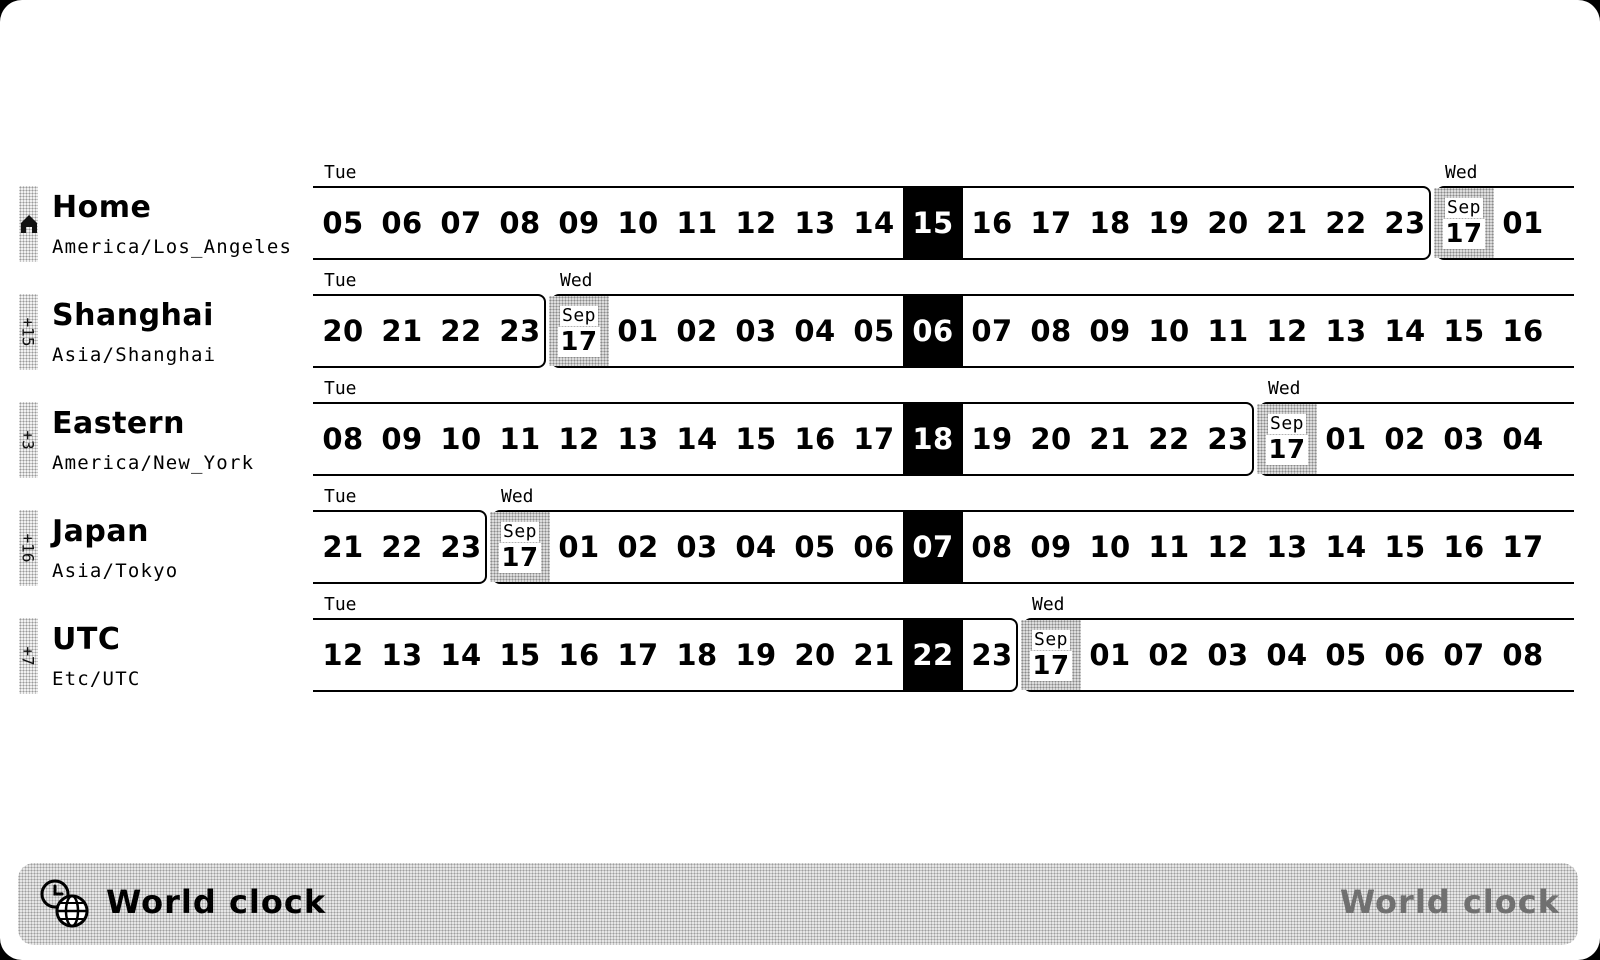 The image size is (1600, 960). What do you see at coordinates (933, 439) in the screenshot?
I see `hour-cell-current: 18` at bounding box center [933, 439].